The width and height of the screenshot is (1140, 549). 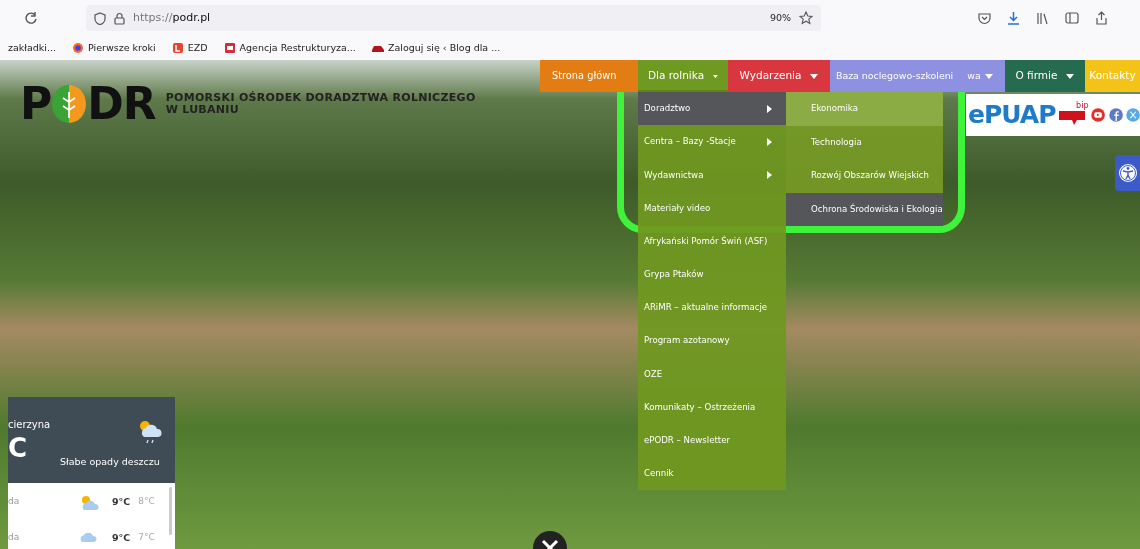 I want to click on menu-item: Wydawnictwa, so click(x=712, y=175).